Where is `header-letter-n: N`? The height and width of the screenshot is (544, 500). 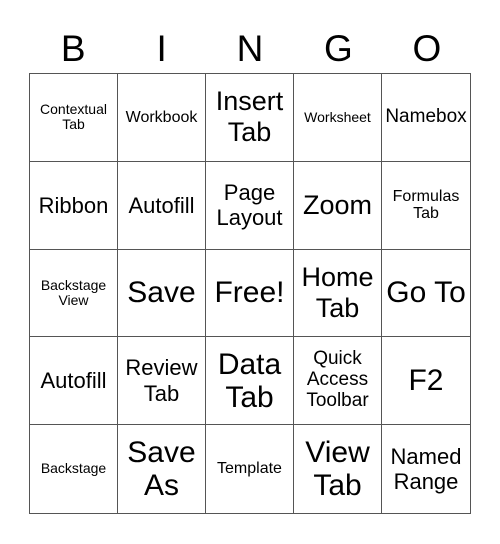 header-letter-n: N is located at coordinates (250, 48).